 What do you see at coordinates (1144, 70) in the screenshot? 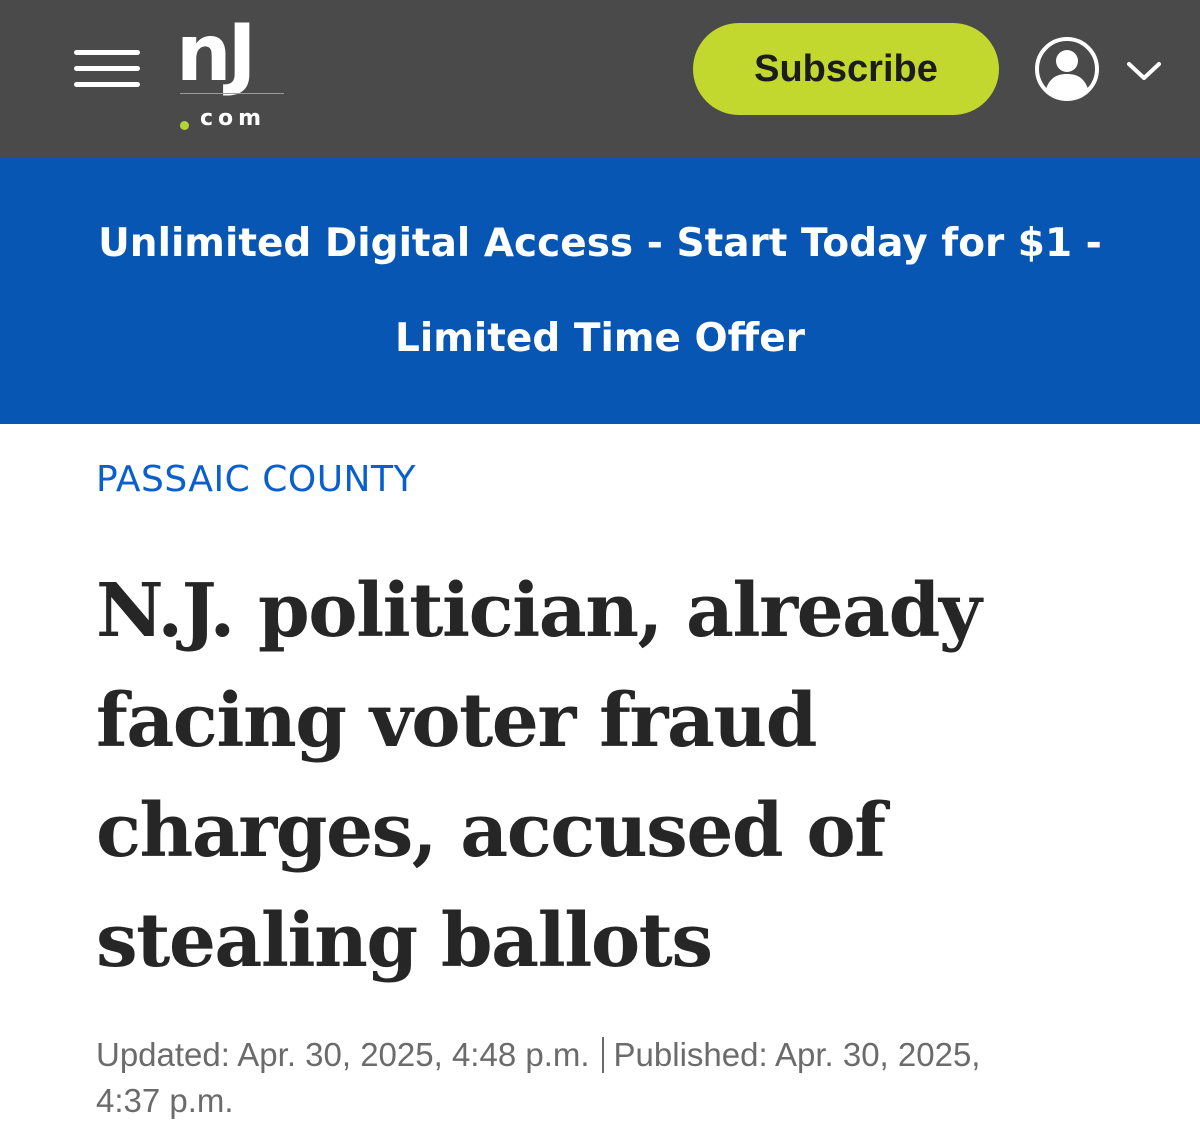
I see `chevron-down-icon` at bounding box center [1144, 70].